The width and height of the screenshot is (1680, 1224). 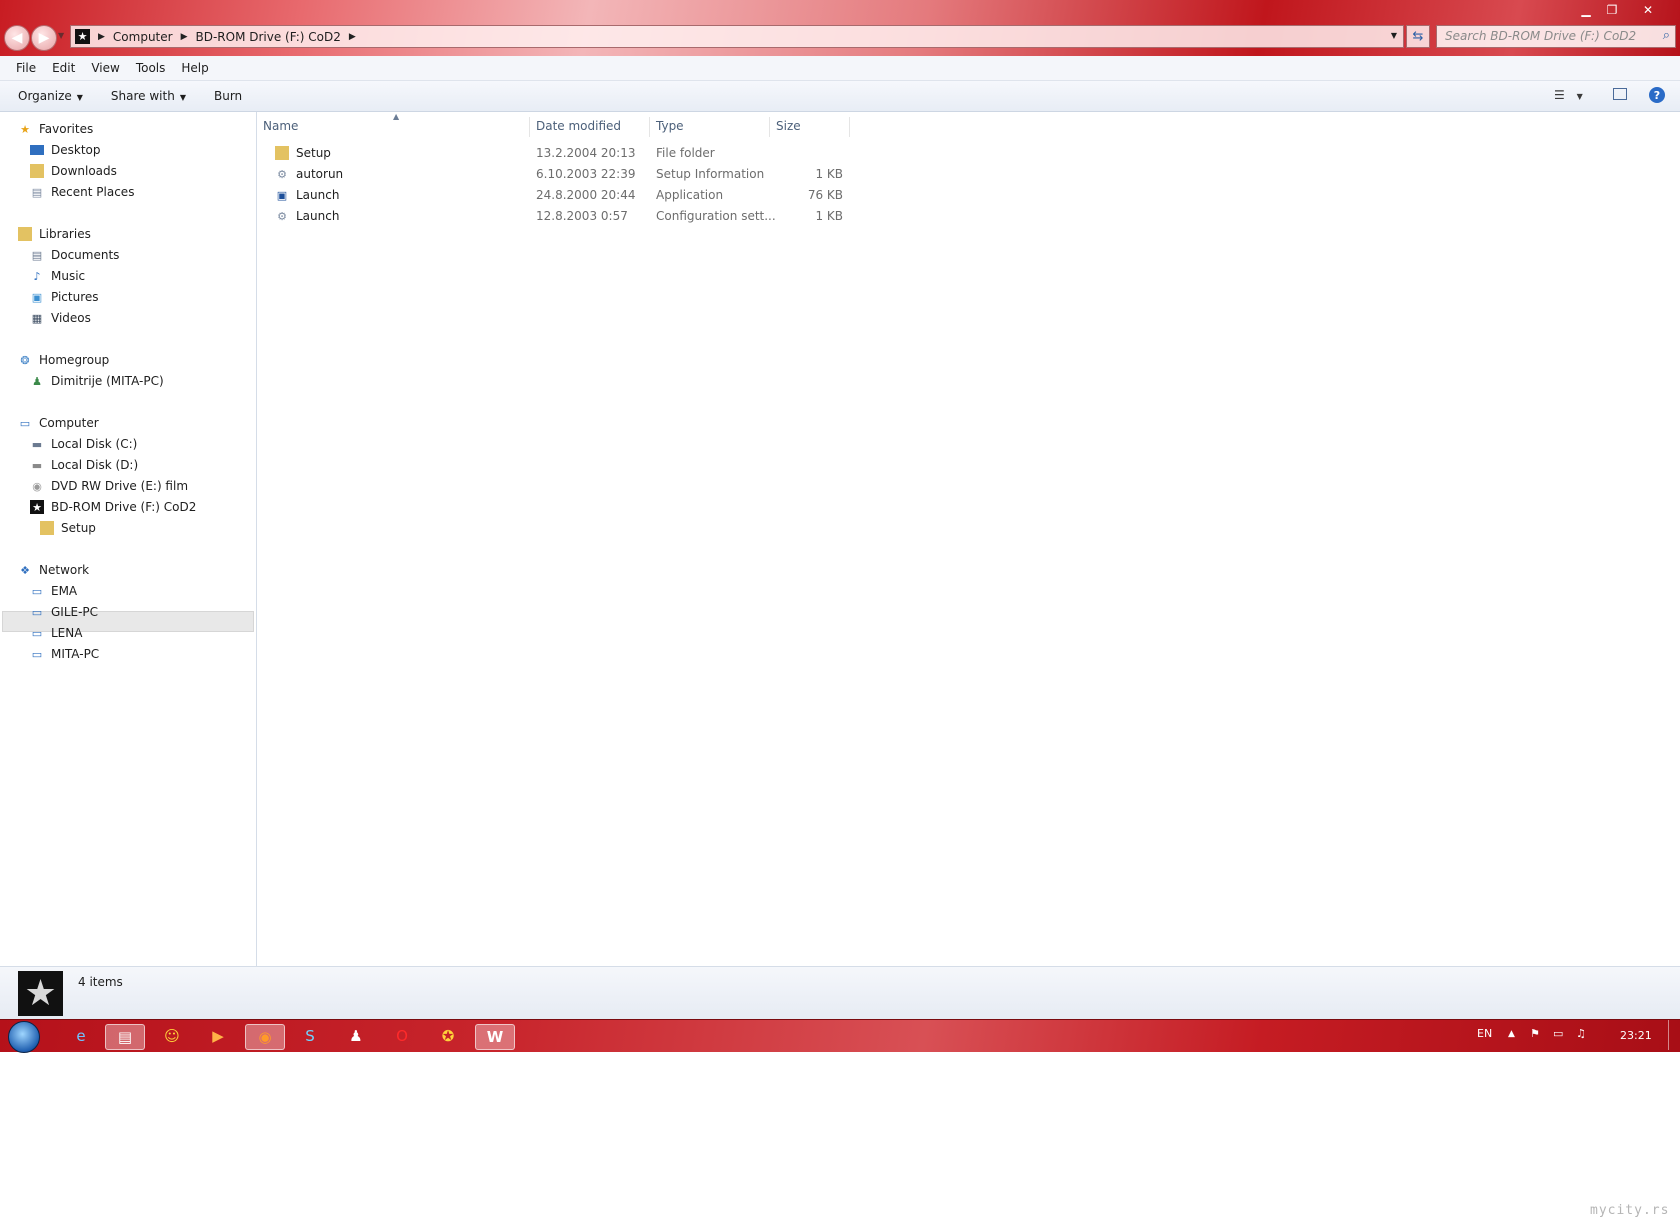 What do you see at coordinates (557, 154) in the screenshot?
I see `file-row: Setup 13.2.2004 20:13 File folder` at bounding box center [557, 154].